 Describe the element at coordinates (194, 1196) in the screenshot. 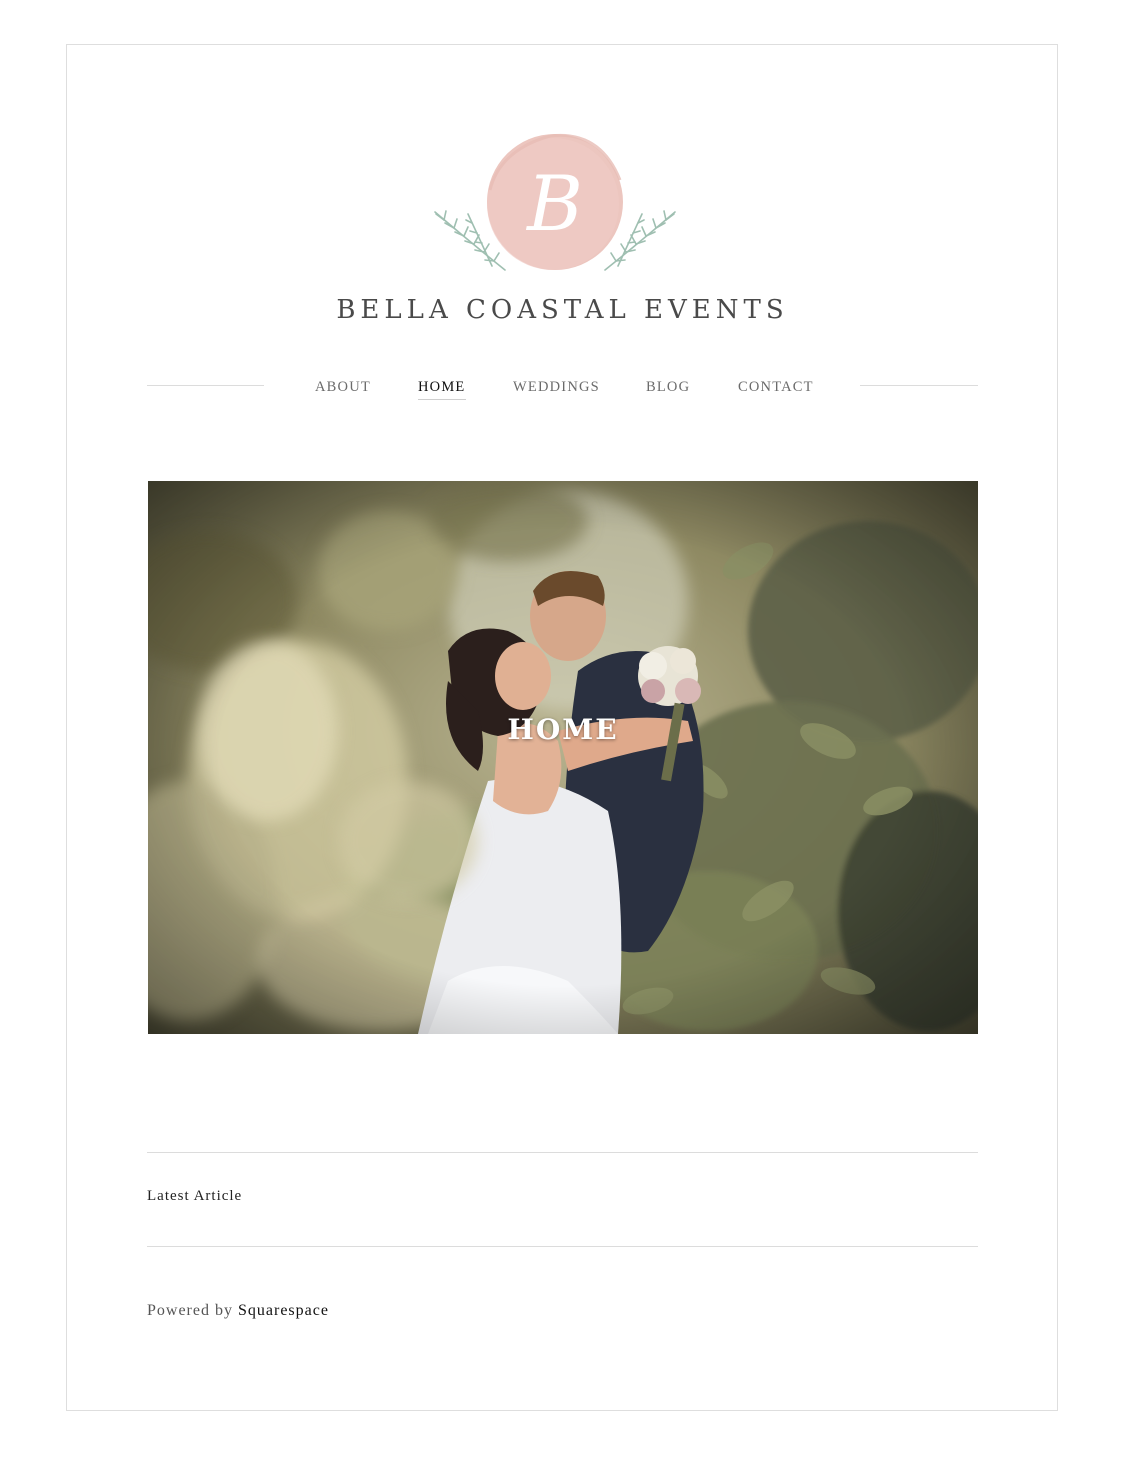

I see `latest-article-label: Latest Article` at that location.